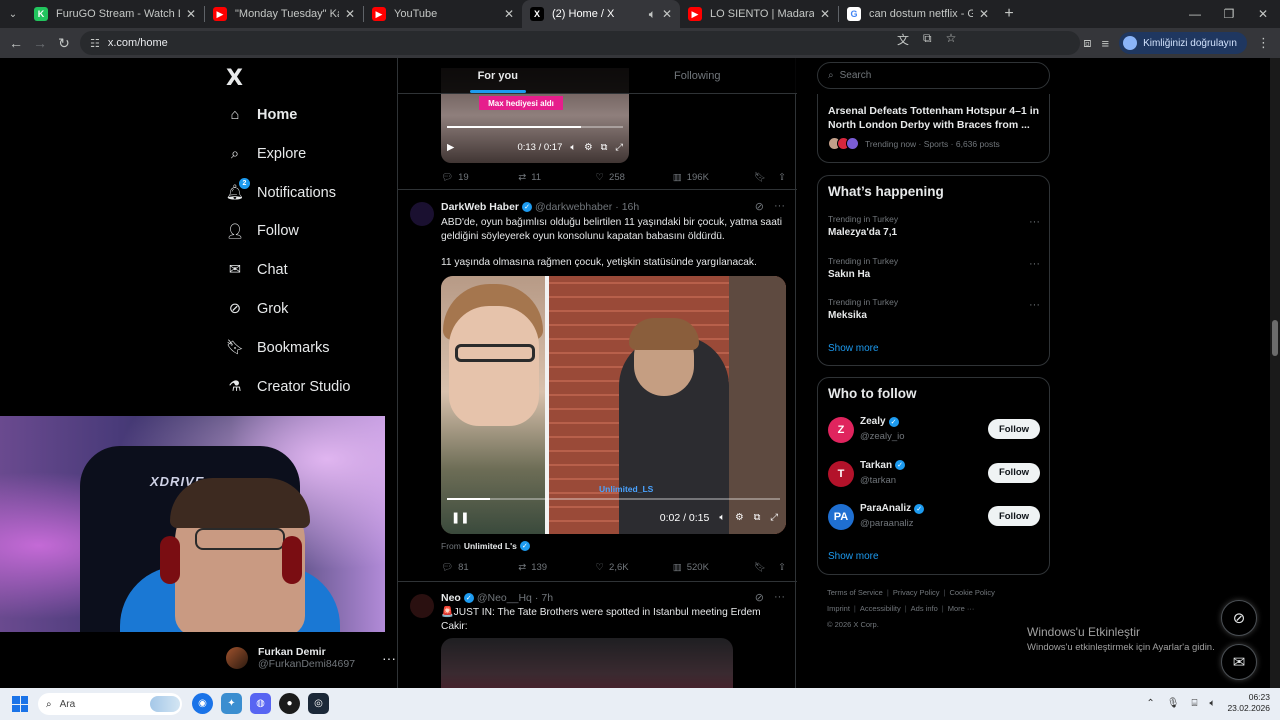  What do you see at coordinates (479, 567) in the screenshot?
I see `reply-button: 💬︎ 81` at bounding box center [479, 567].